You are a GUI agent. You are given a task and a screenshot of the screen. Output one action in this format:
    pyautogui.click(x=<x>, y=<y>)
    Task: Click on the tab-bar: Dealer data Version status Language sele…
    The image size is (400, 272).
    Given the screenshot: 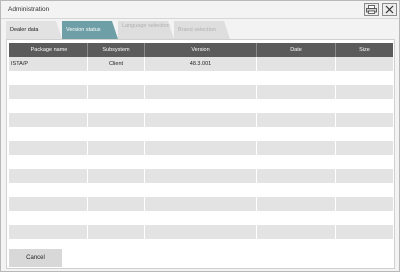 What is the action you would take?
    pyautogui.click(x=201, y=30)
    